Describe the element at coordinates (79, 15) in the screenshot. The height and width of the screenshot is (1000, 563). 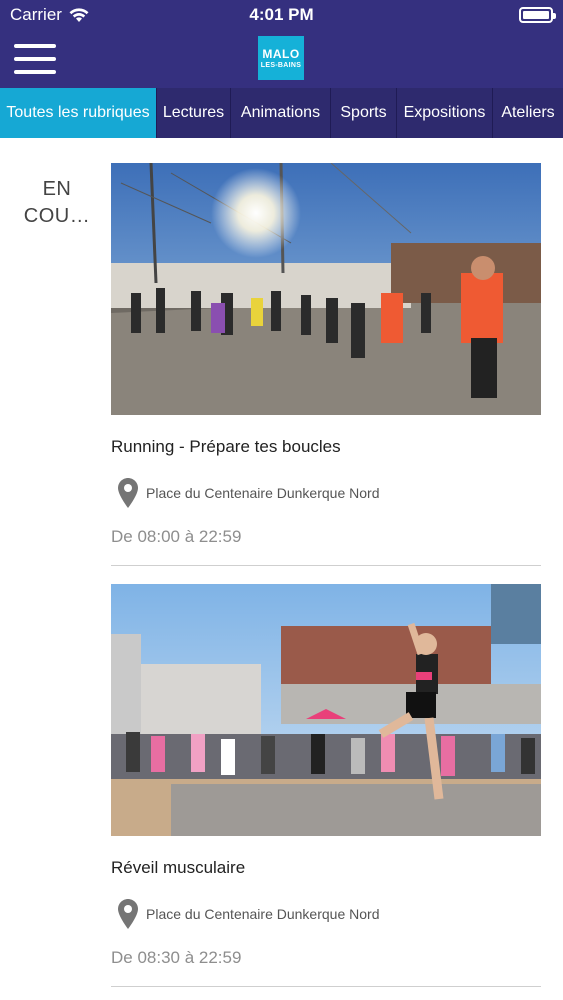
I see `wifi-icon` at that location.